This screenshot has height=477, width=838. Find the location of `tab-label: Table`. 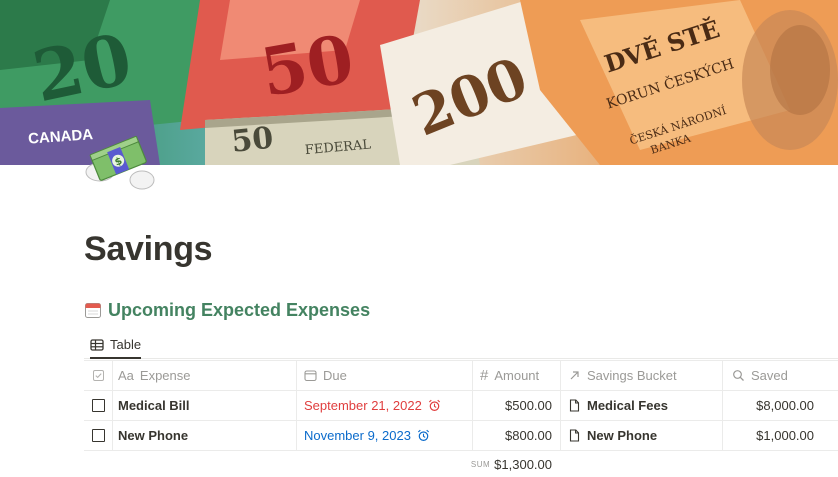

tab-label: Table is located at coordinates (126, 344).